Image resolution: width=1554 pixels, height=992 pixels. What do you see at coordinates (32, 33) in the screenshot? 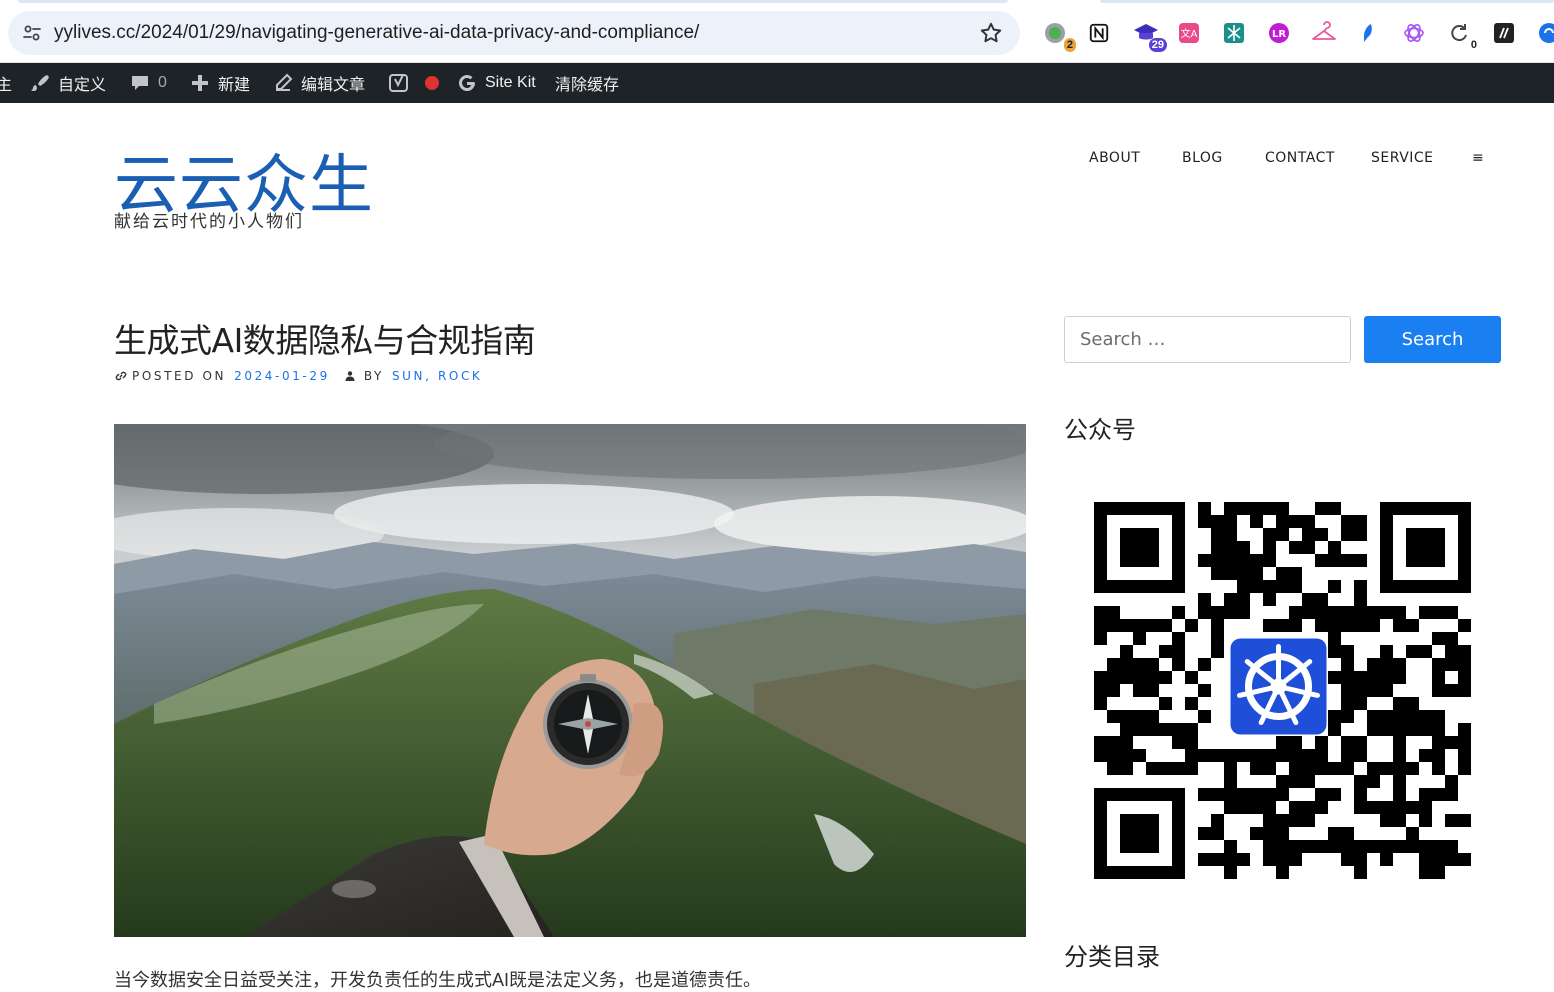
I see `site-info-icon` at bounding box center [32, 33].